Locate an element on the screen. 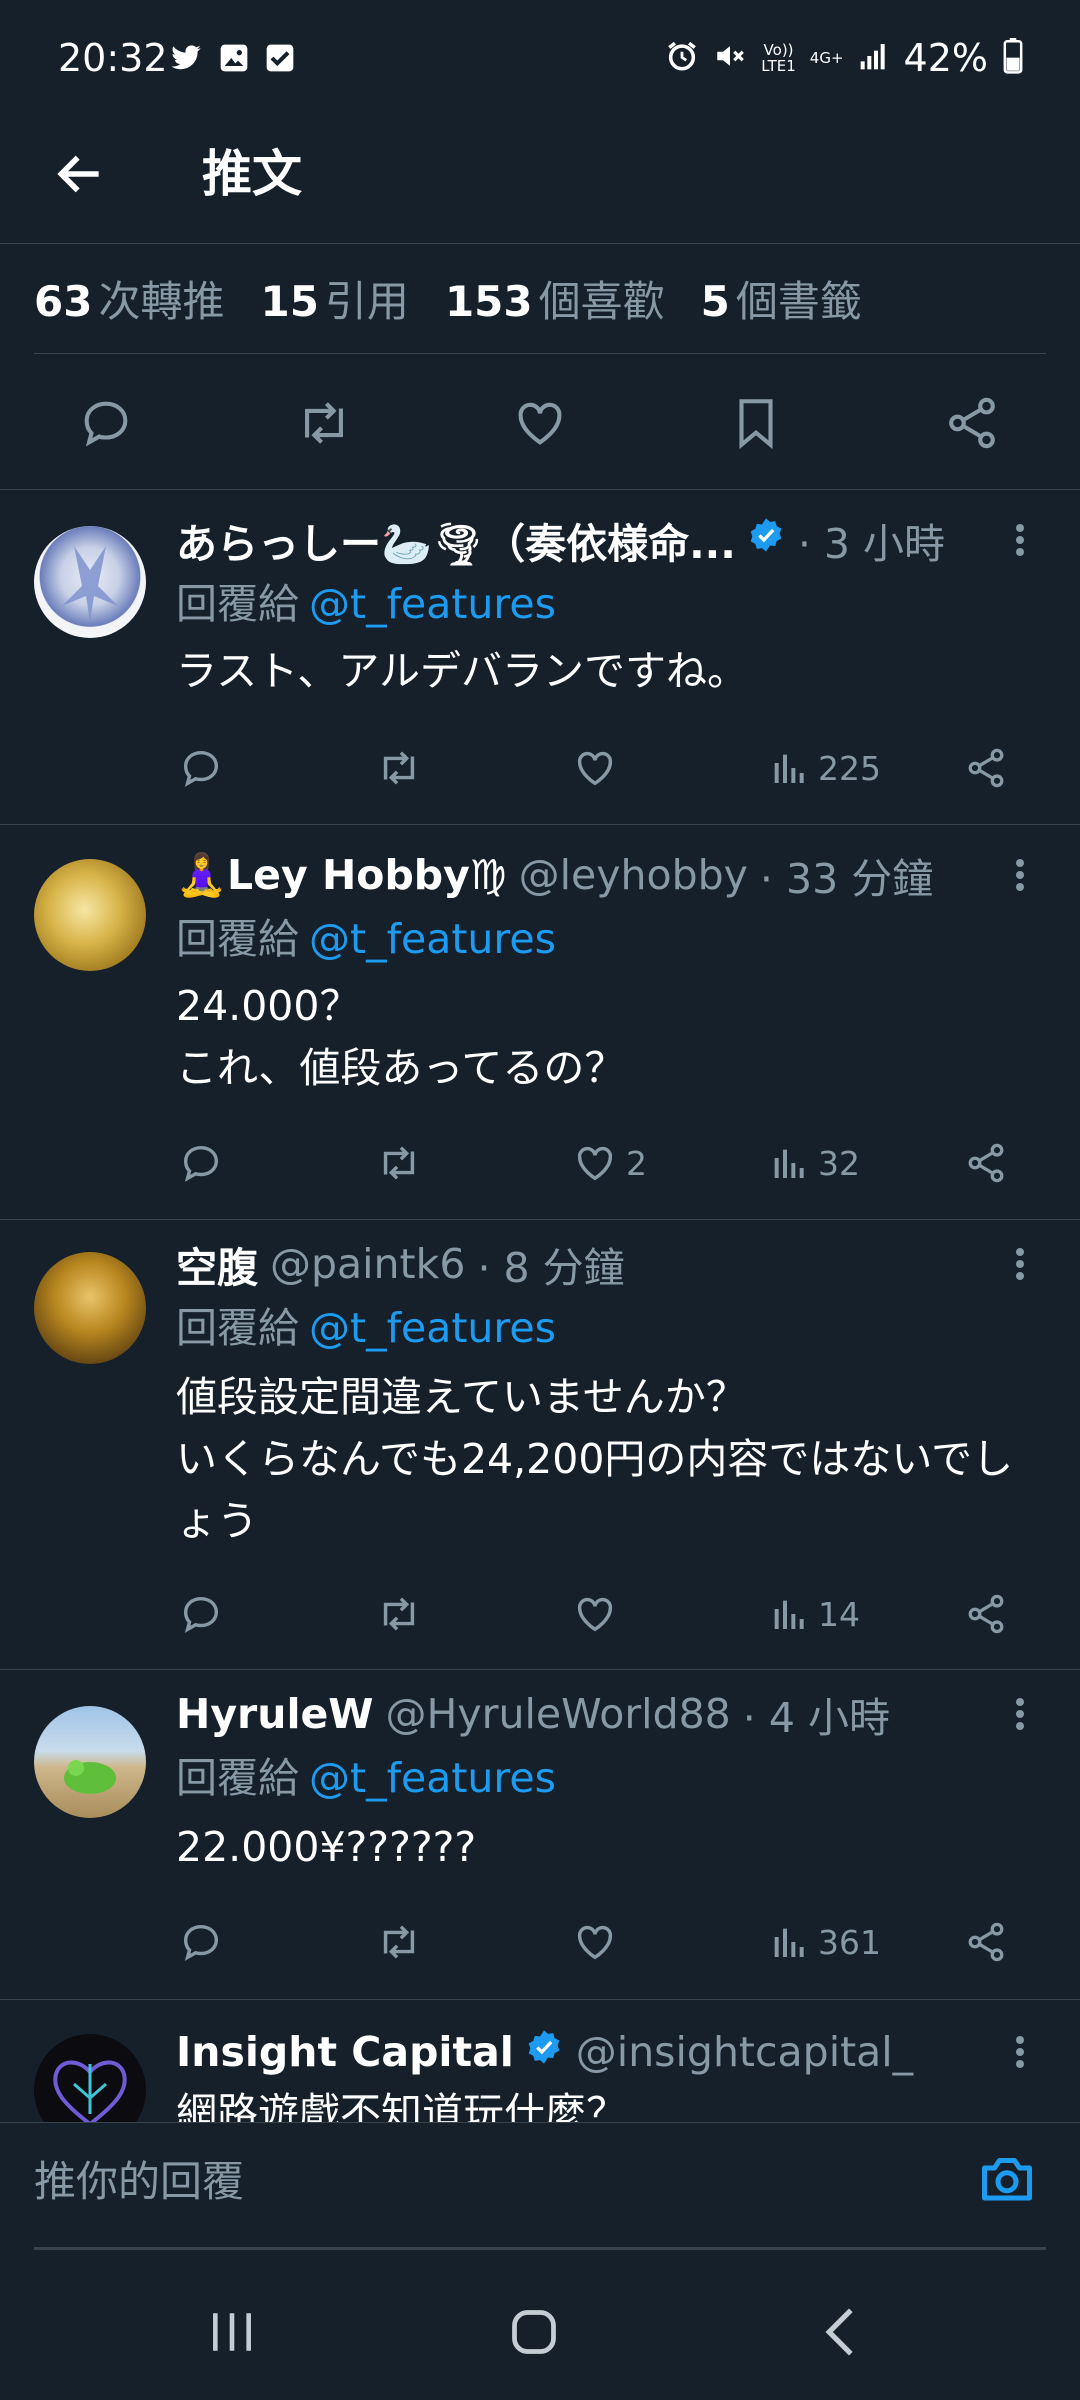 The width and height of the screenshot is (1080, 2400). home-button is located at coordinates (534, 2332).